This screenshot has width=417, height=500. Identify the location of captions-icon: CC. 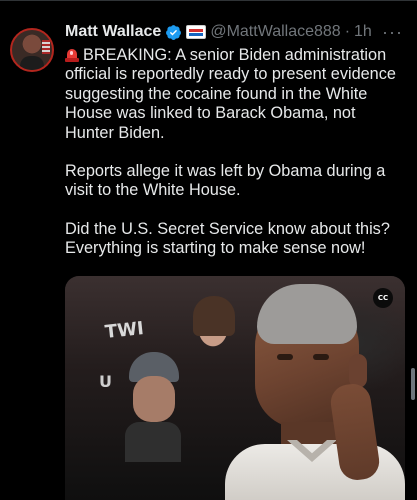
(383, 298).